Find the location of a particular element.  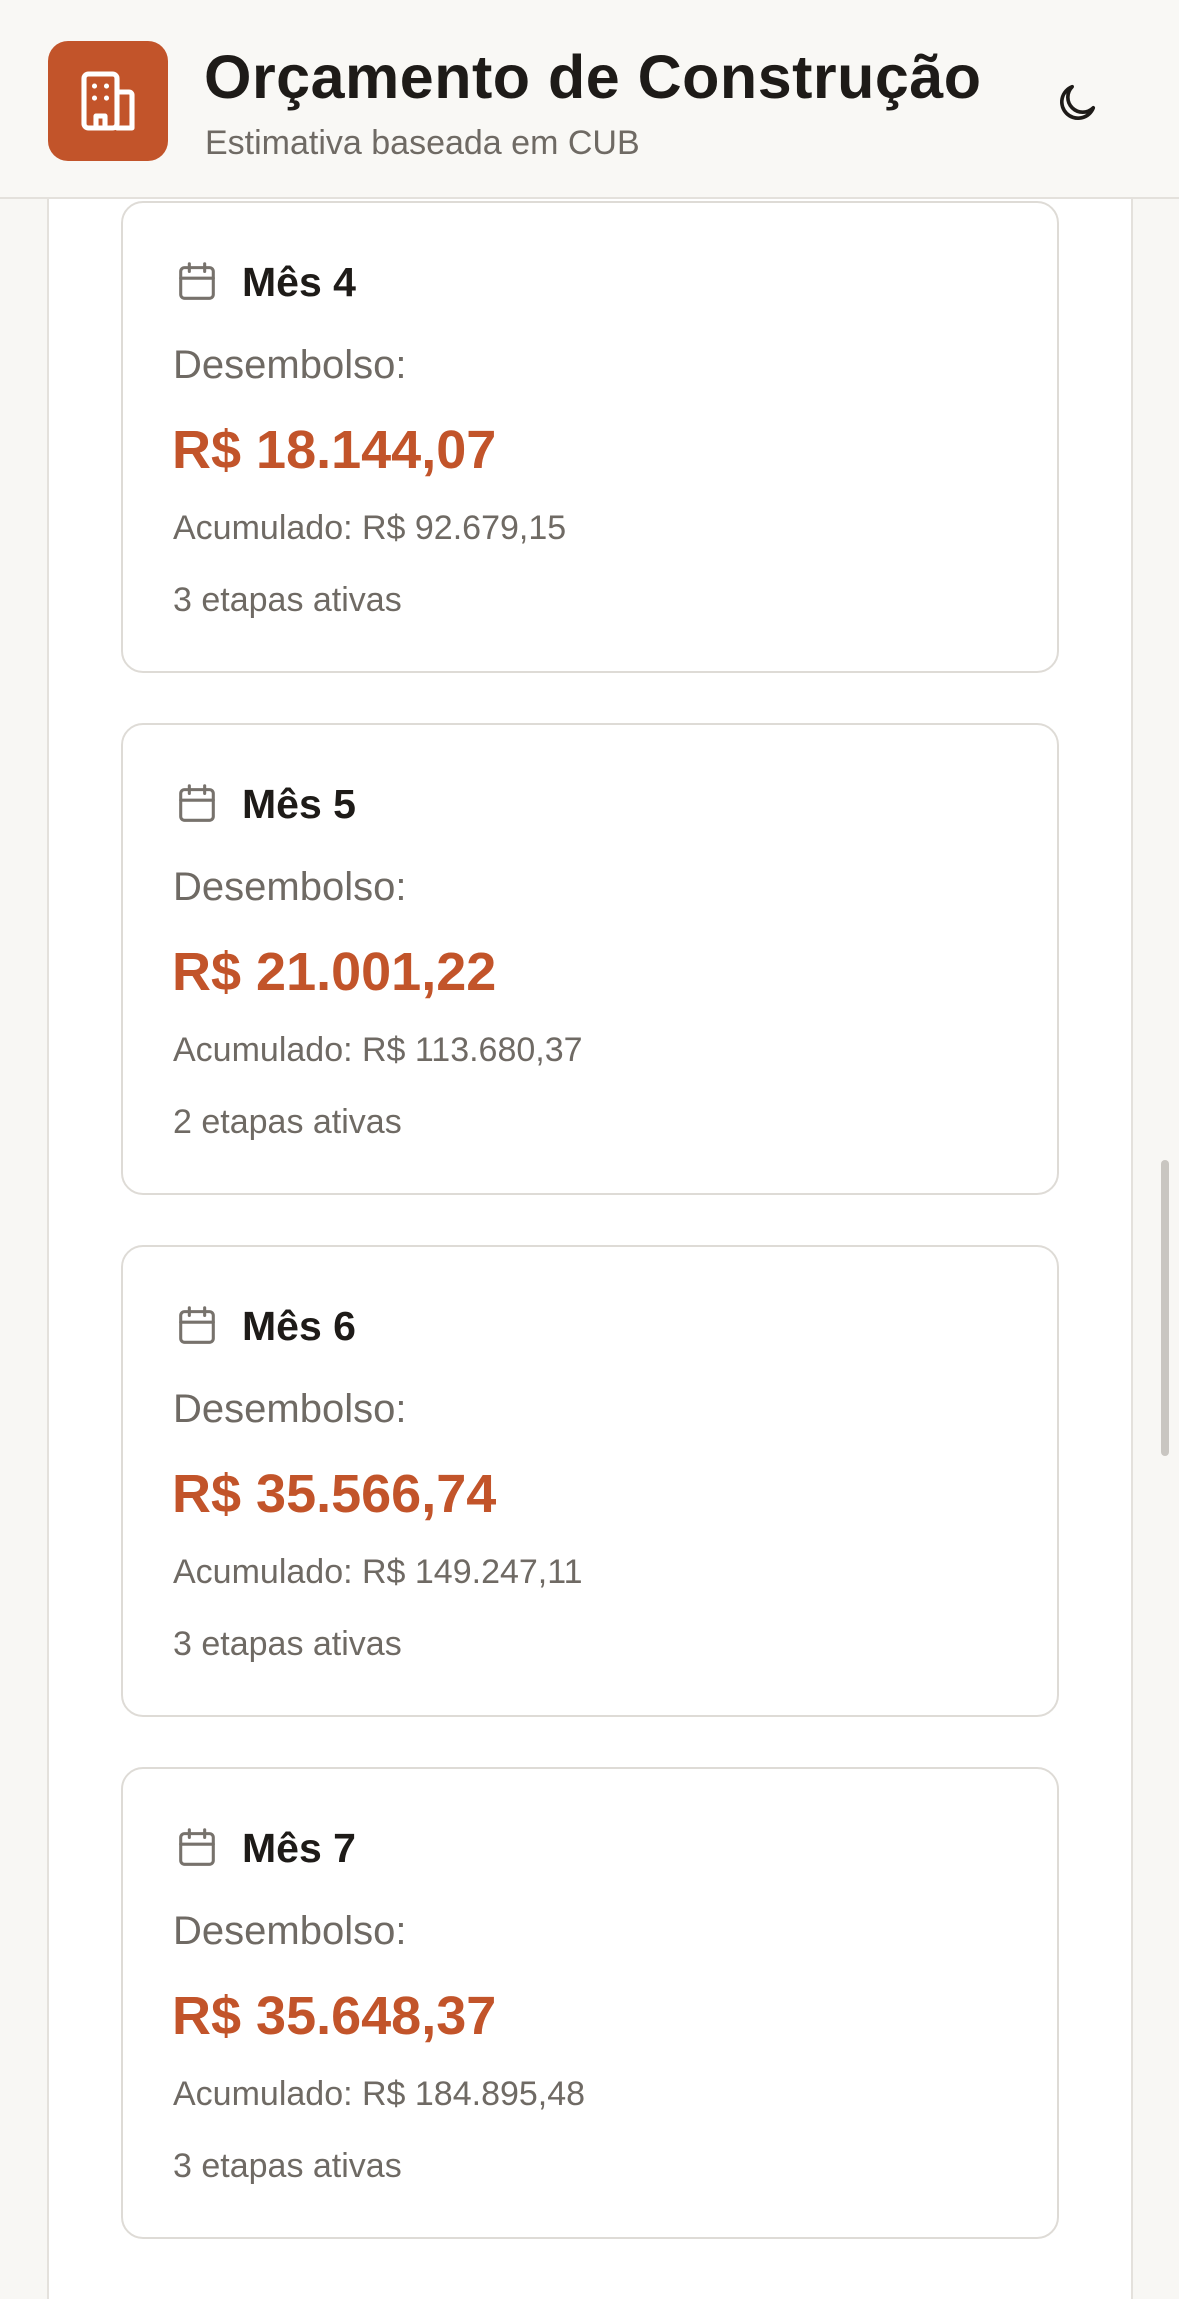

active-stages: 2 etapas ativas is located at coordinates (287, 1122).